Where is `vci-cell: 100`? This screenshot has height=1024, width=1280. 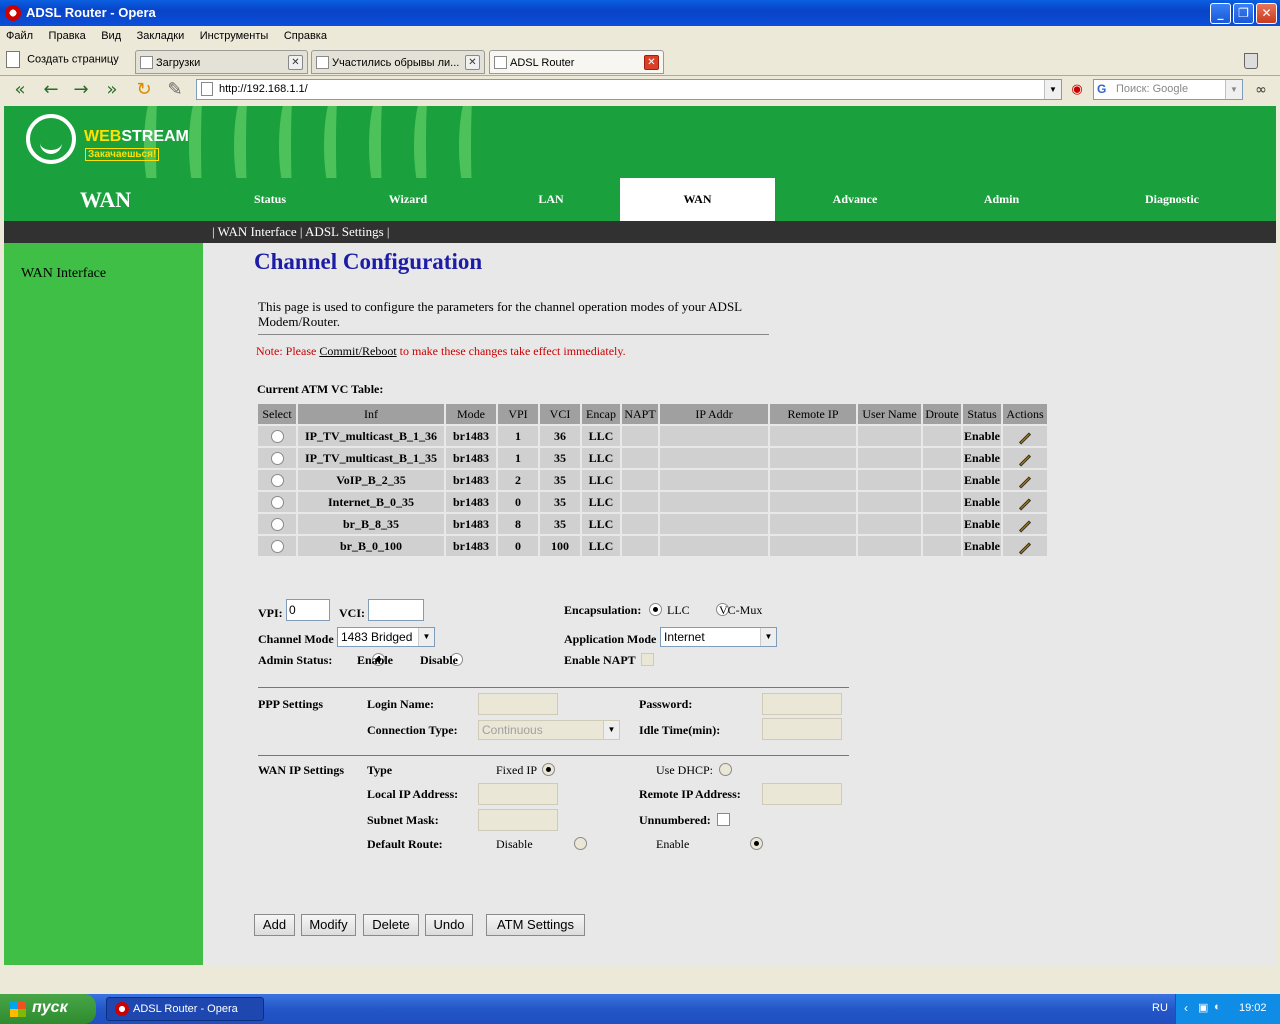
vci-cell: 100 is located at coordinates (560, 546).